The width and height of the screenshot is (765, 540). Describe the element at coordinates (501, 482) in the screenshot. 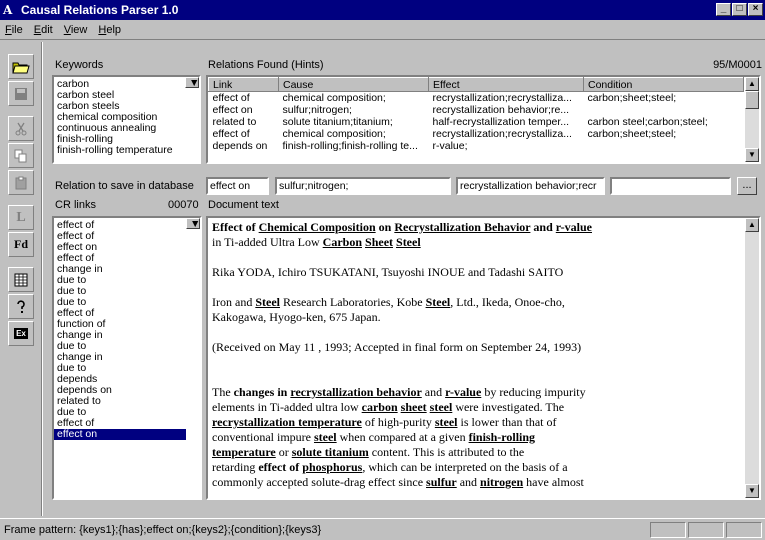

I see `keyword-highlight: nitrogen` at that location.